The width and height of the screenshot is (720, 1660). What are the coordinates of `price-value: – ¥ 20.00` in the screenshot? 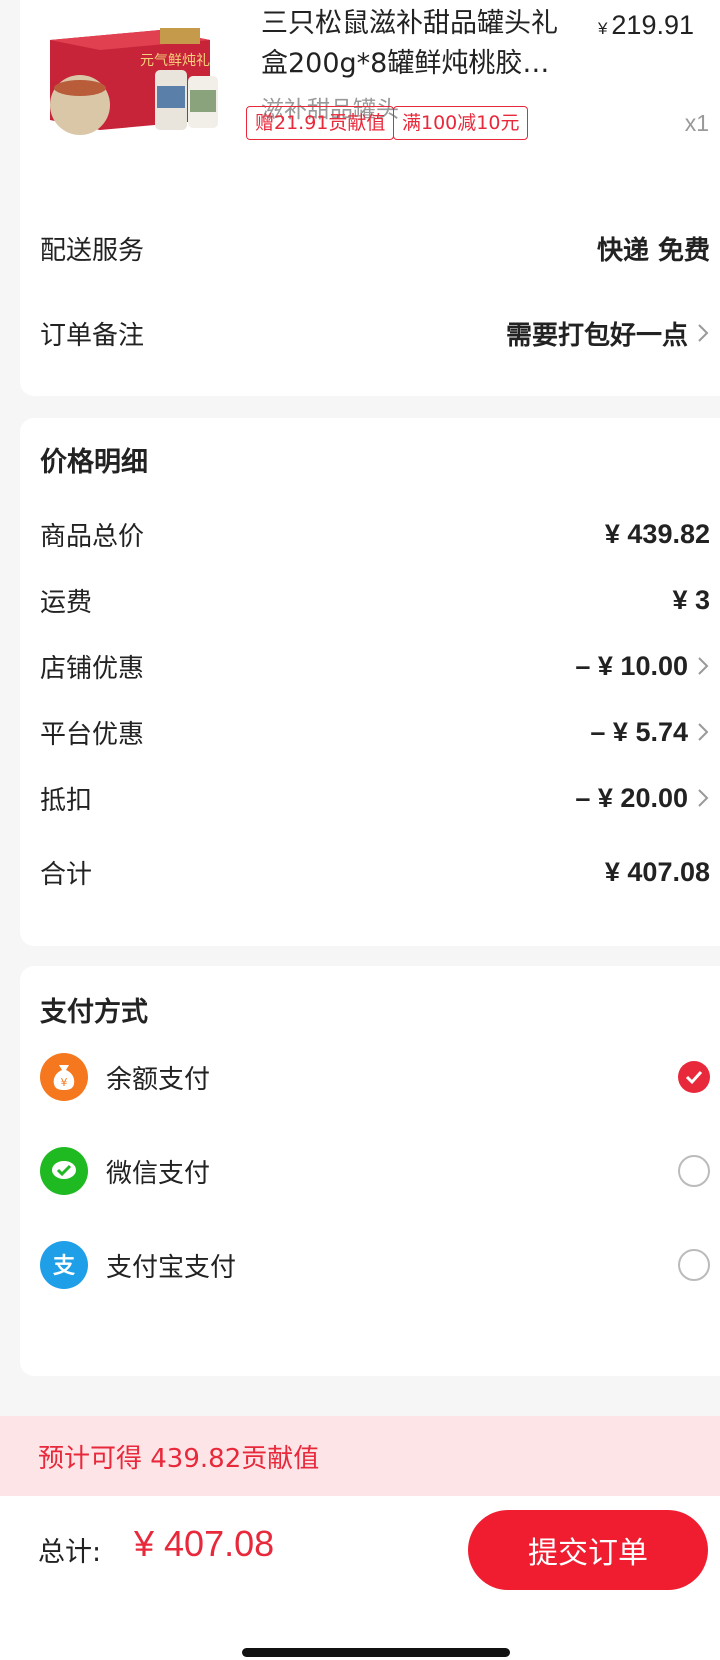 It's located at (631, 797).